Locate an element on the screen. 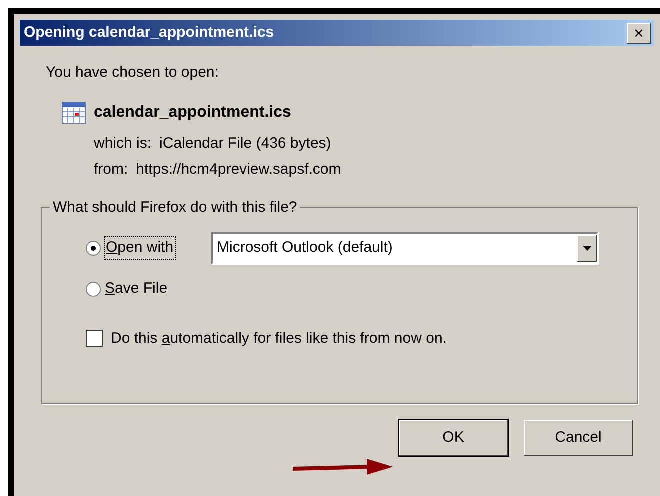 The image size is (660, 496). intro-text: You have chosen to open: is located at coordinates (133, 73).